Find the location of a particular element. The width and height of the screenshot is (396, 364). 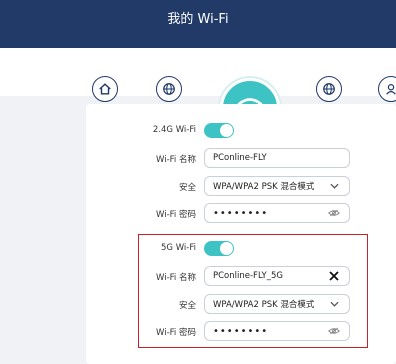

wifi24-name-field: PConline-FLY is located at coordinates (277, 158).